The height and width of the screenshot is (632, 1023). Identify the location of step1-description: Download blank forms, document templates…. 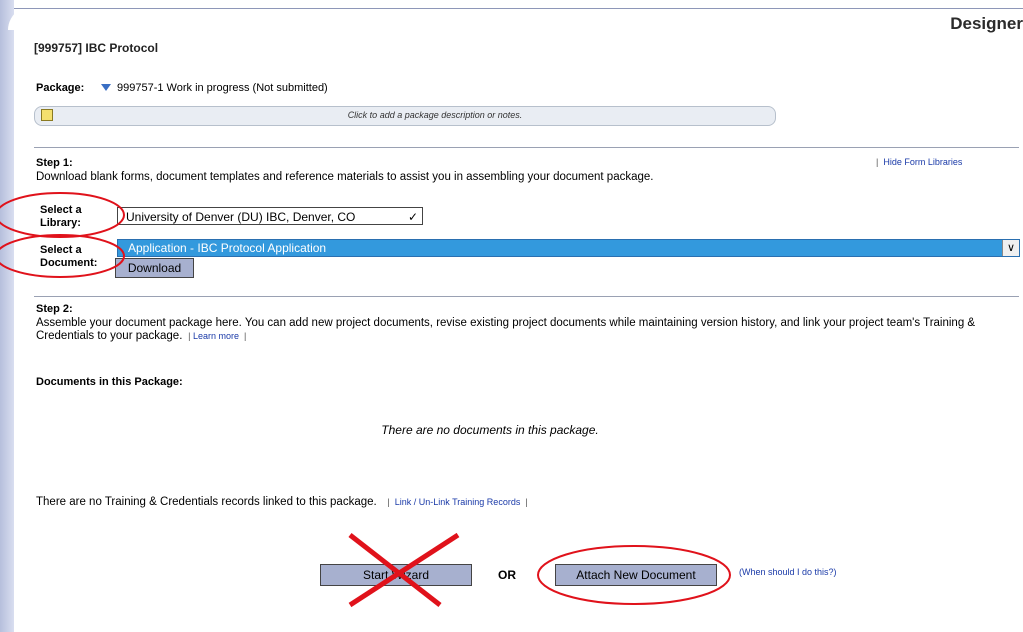
(345, 177).